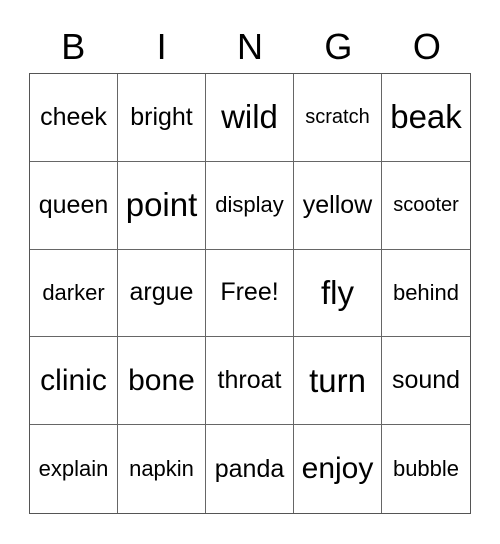 The height and width of the screenshot is (544, 500). Describe the element at coordinates (74, 293) in the screenshot. I see `bingo-cell: darker` at that location.